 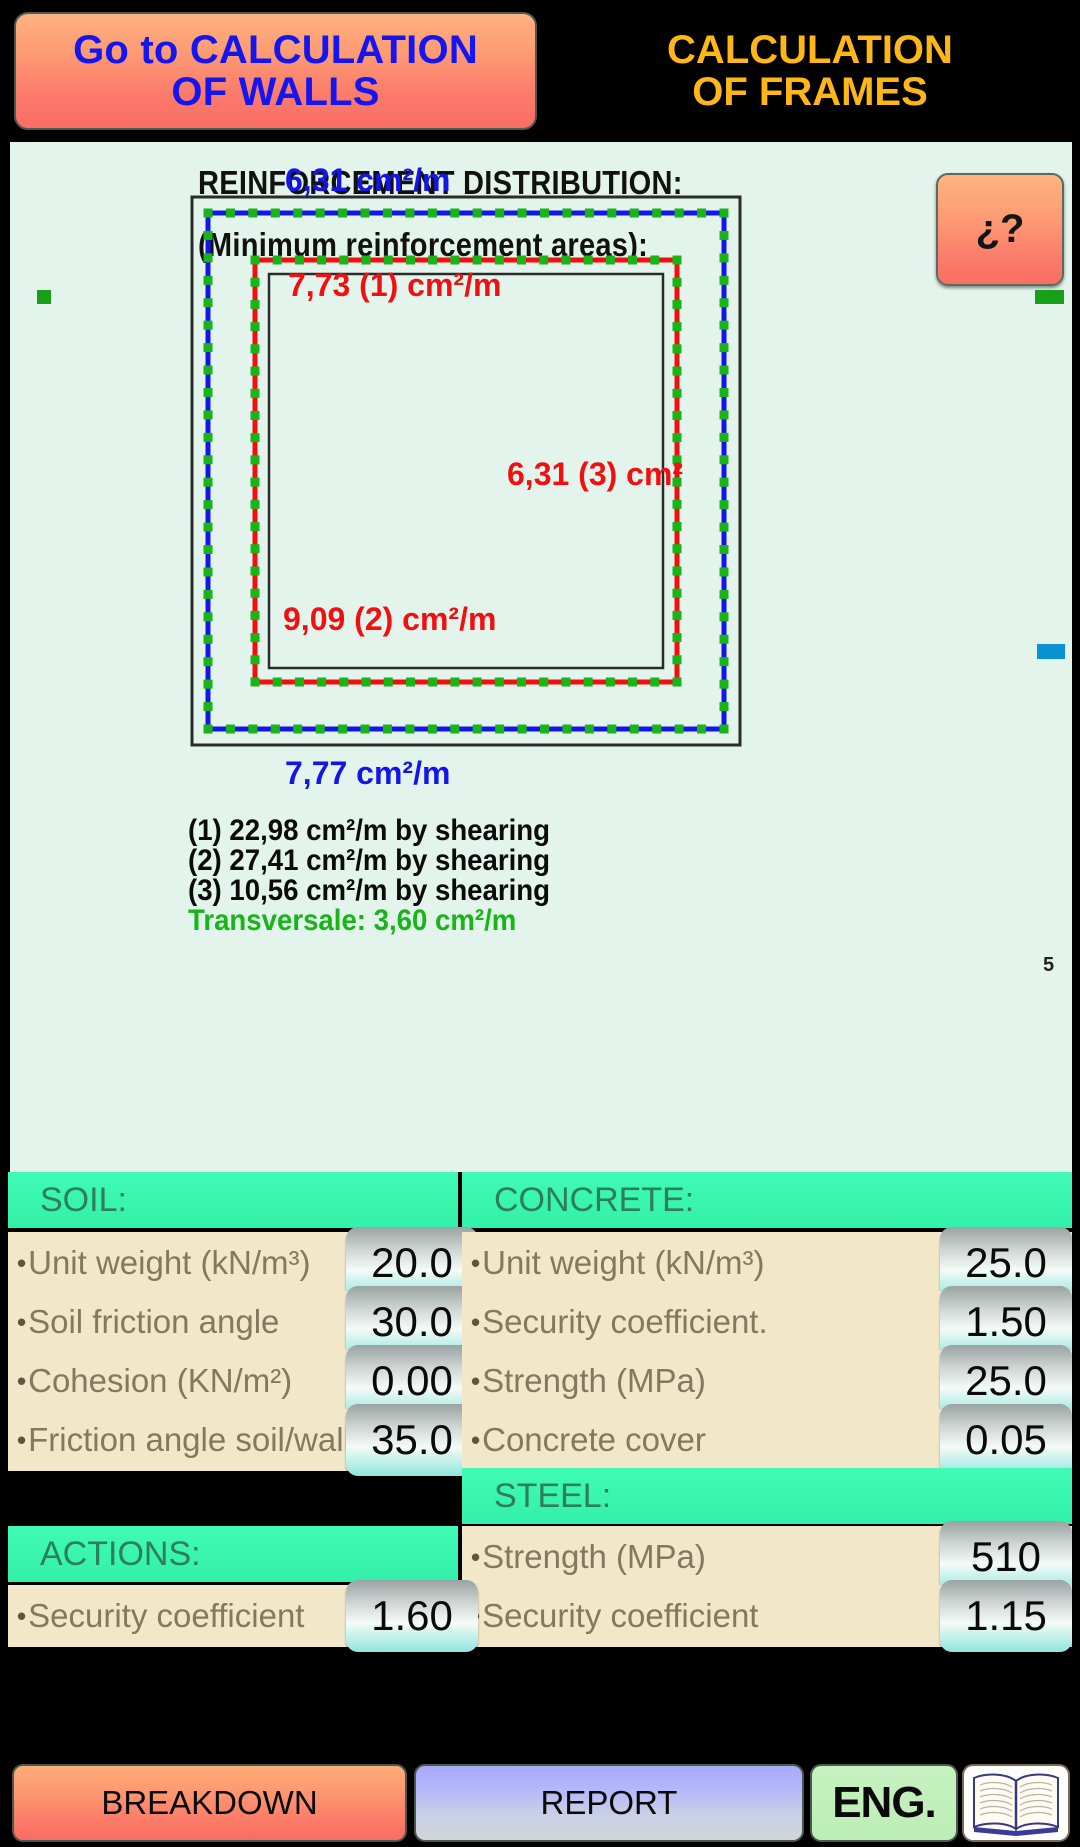 What do you see at coordinates (233, 1200) in the screenshot?
I see `soil-section-header: SOIL:` at bounding box center [233, 1200].